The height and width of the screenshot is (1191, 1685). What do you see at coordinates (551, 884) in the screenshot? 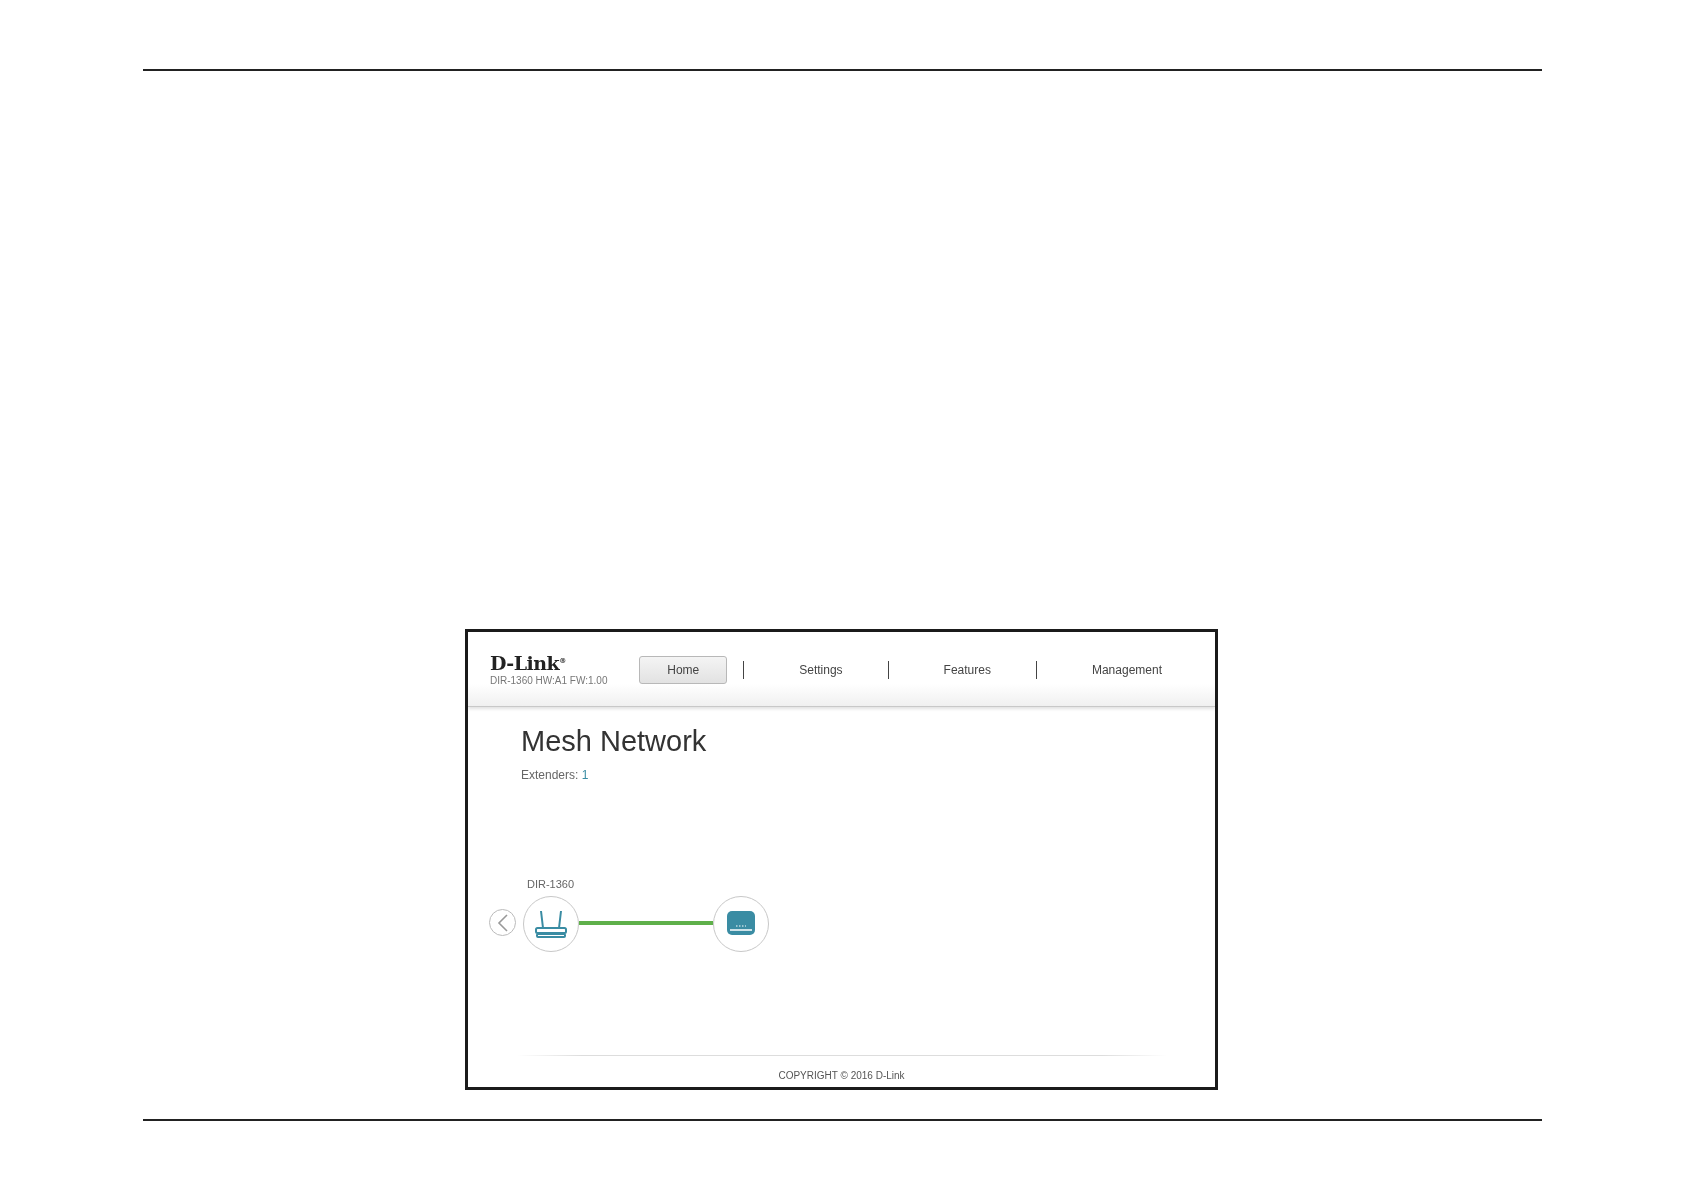
I see `router-label: DIR-1360` at bounding box center [551, 884].